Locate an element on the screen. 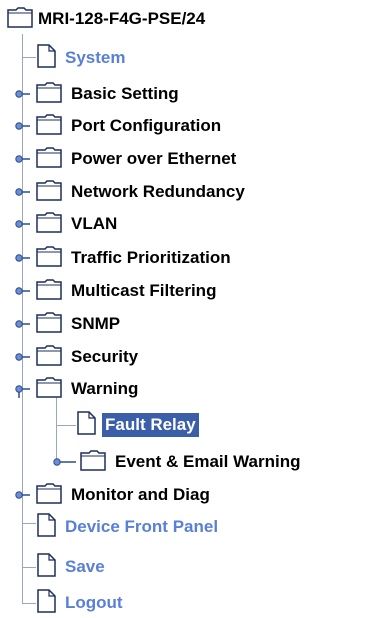 This screenshot has height=618, width=371. tree-item-label: Fault Relay is located at coordinates (150, 425).